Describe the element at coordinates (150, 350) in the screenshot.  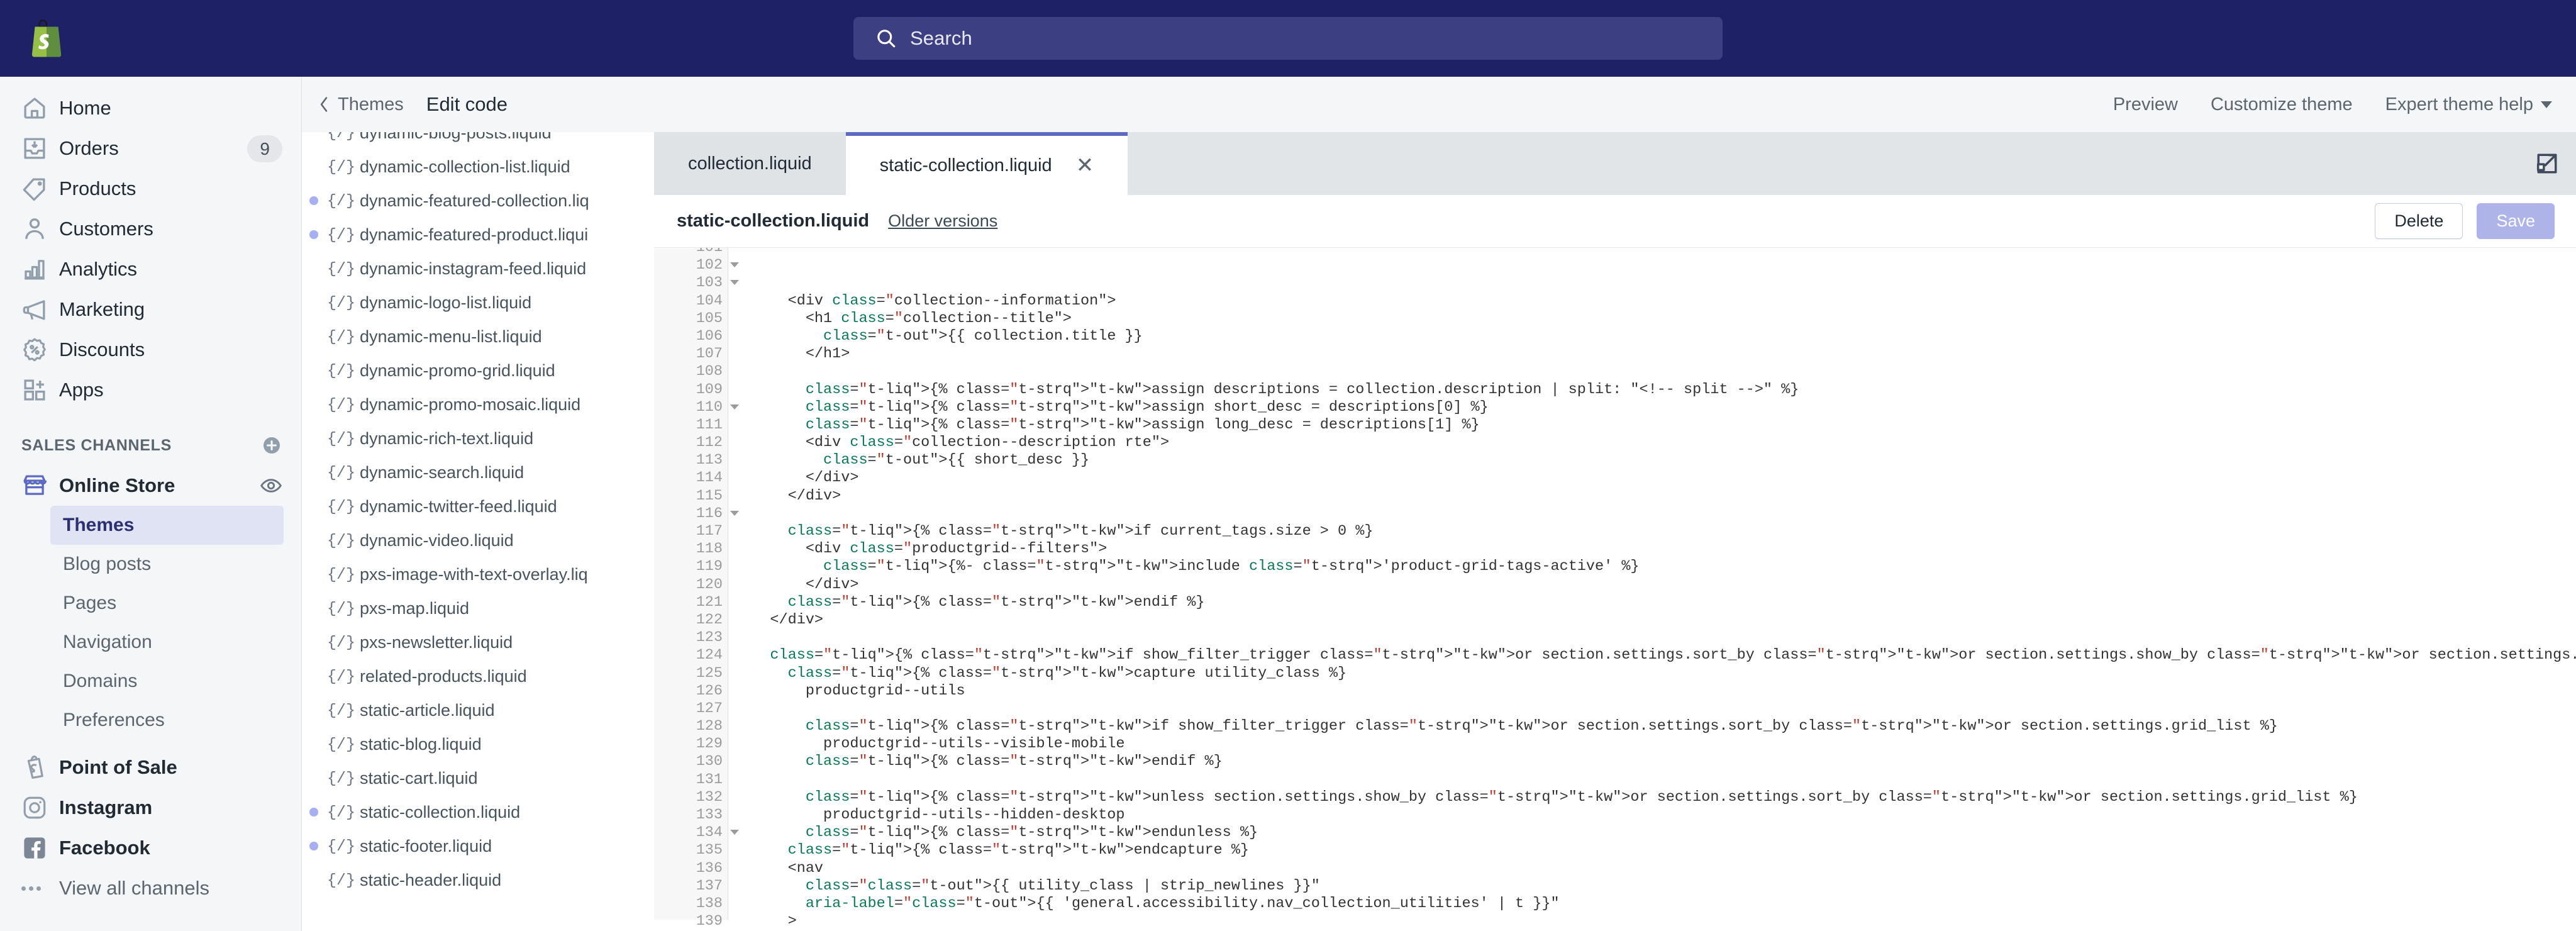
I see `sidebar-item-discounts: Discounts` at that location.